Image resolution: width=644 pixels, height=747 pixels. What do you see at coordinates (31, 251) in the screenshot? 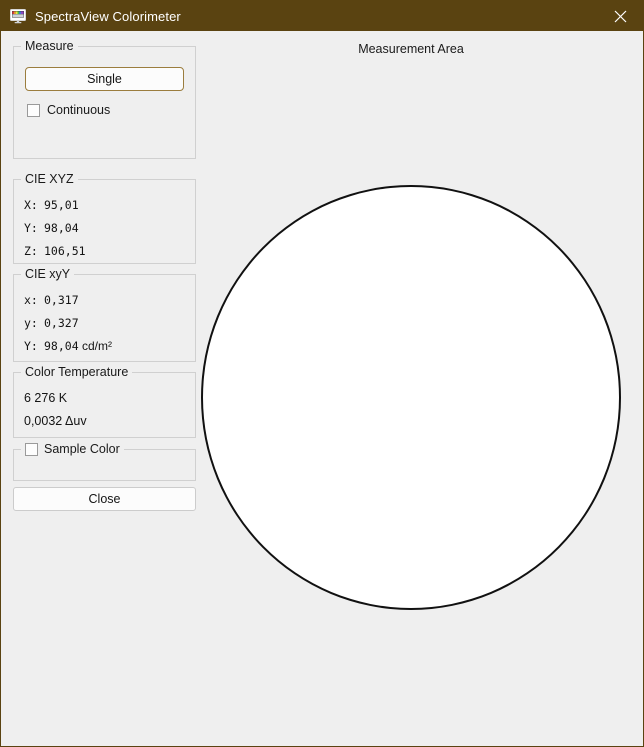
I see `cie-xyz-row-label: Z:` at bounding box center [31, 251].